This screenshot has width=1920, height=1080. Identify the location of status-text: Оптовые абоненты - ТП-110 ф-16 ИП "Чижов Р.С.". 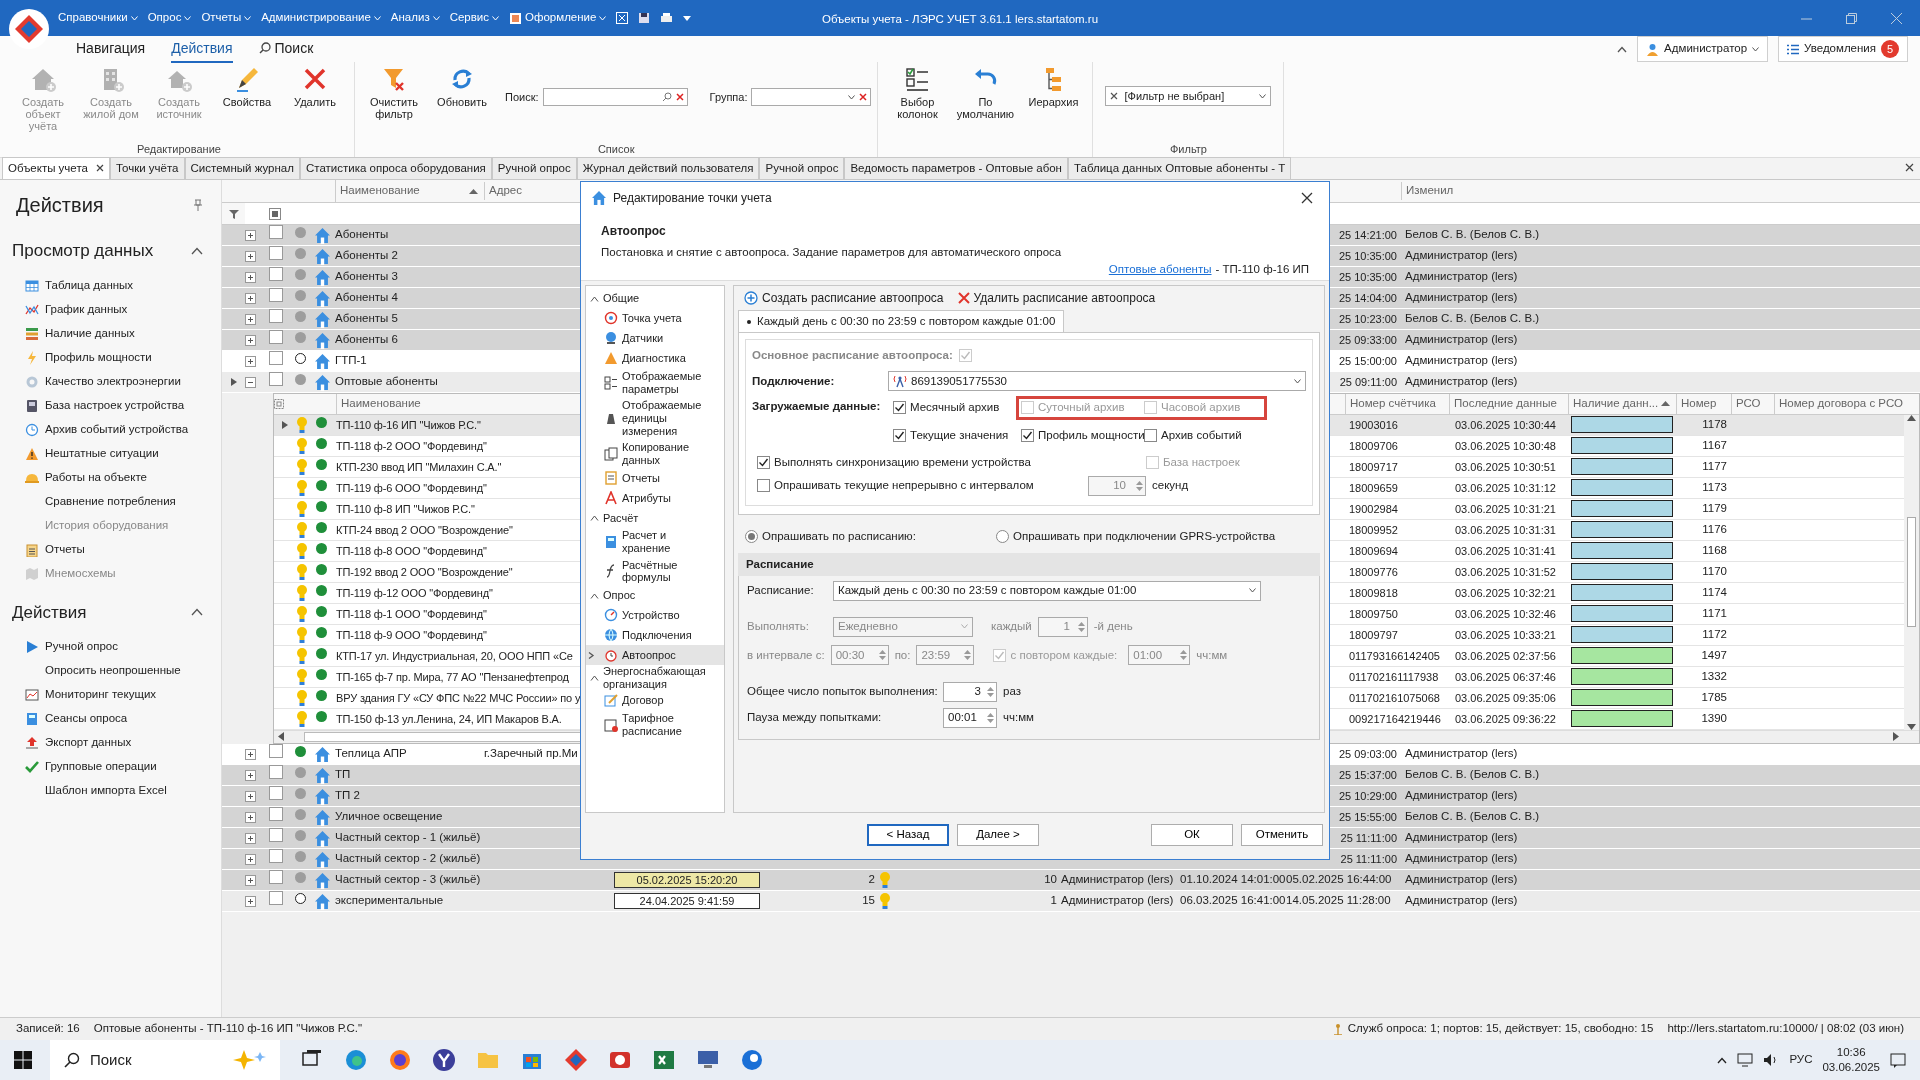
(228, 1029).